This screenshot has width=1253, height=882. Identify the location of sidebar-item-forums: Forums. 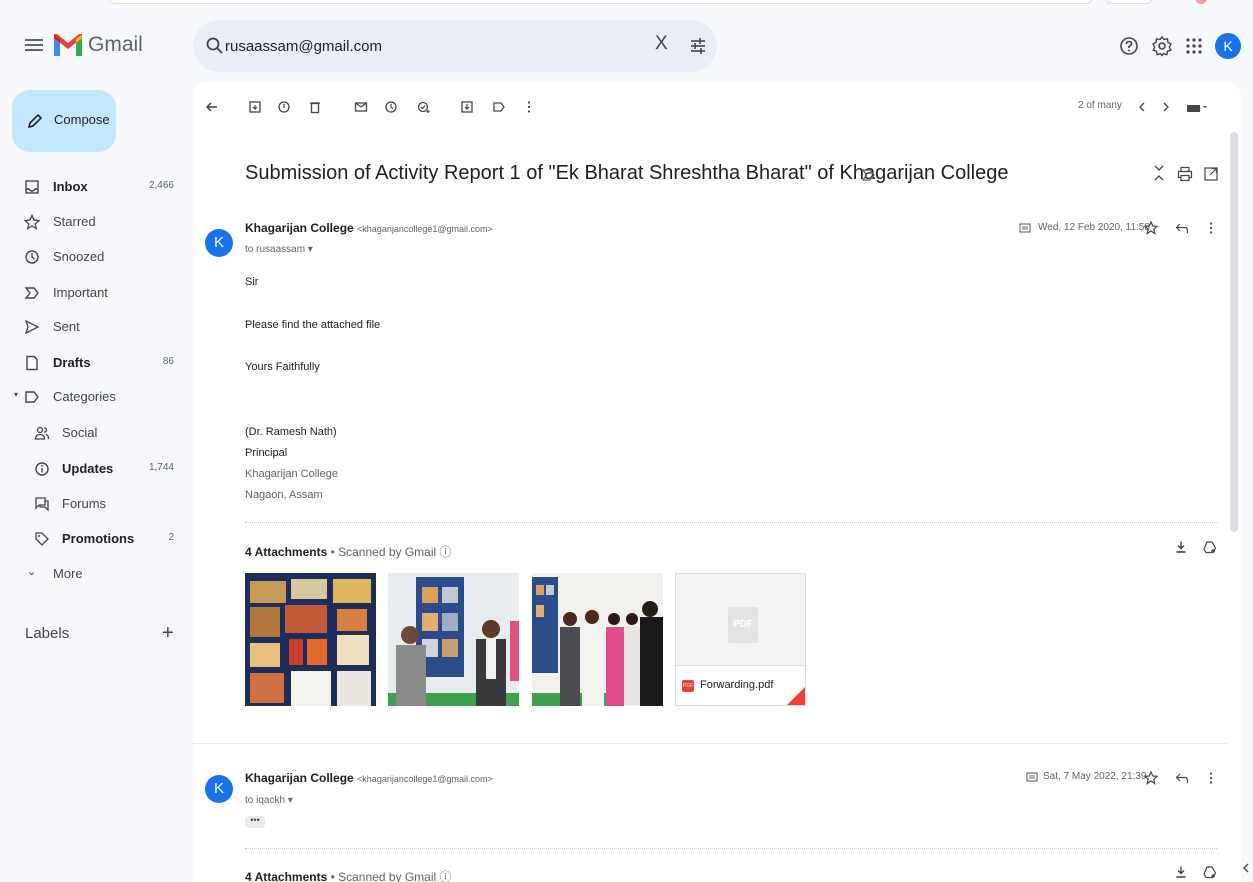
(93, 504).